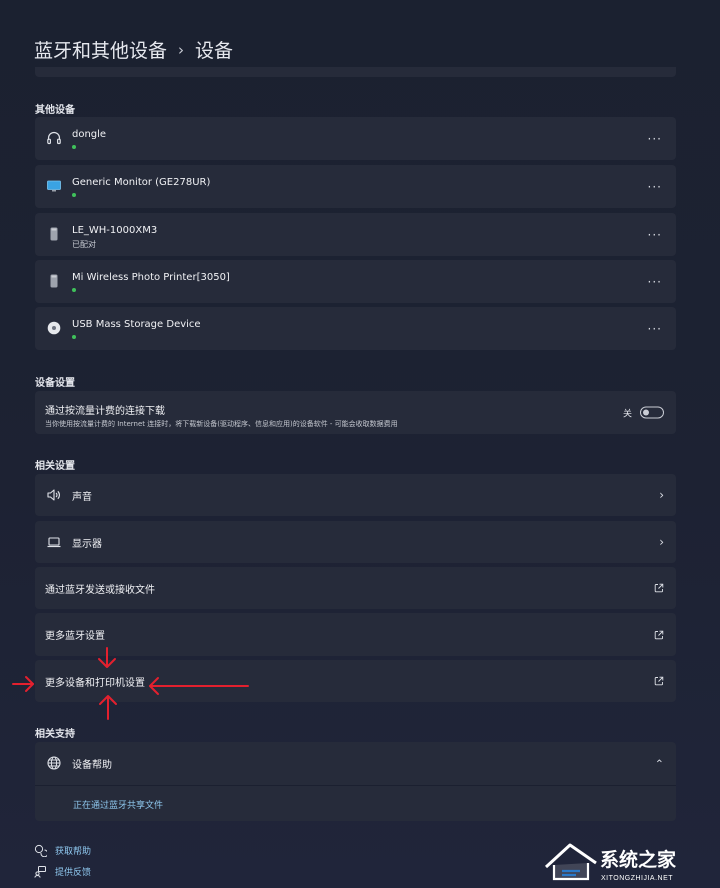  What do you see at coordinates (355, 803) in the screenshot?
I see `support-links-panel: 正在通过蓝牙共享文件` at bounding box center [355, 803].